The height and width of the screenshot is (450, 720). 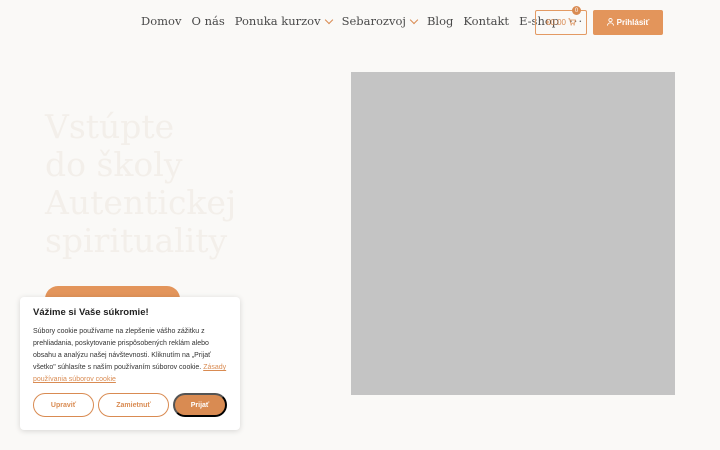 I want to click on login-button: Prihlásiť, so click(x=628, y=22).